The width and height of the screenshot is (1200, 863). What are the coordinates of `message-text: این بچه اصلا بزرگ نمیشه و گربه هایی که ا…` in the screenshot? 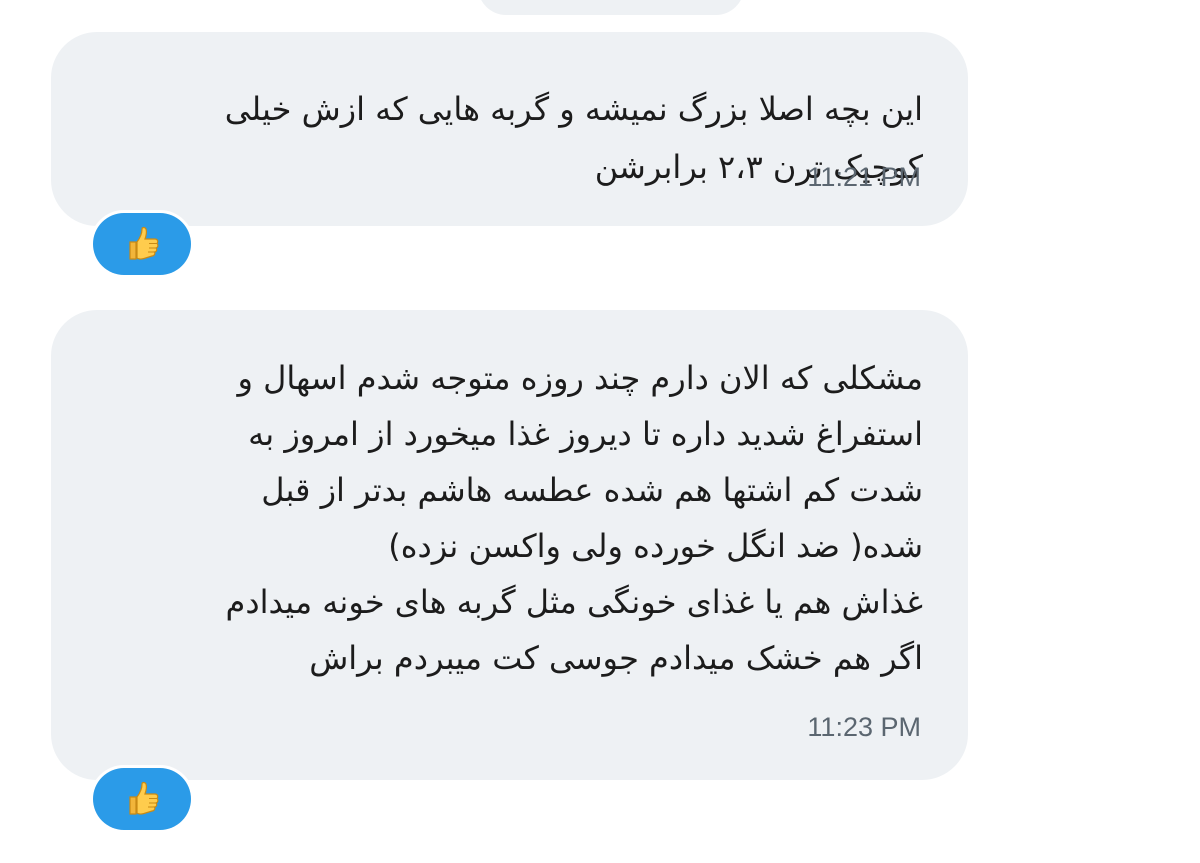 It's located at (573, 138).